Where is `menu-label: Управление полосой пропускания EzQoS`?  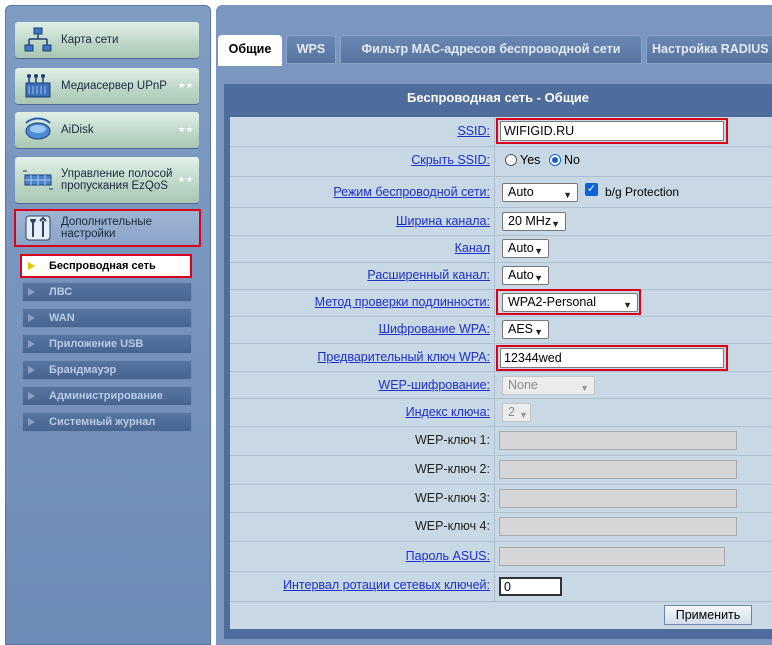
menu-label: Управление полосой пропускания EzQoS is located at coordinates (117, 180).